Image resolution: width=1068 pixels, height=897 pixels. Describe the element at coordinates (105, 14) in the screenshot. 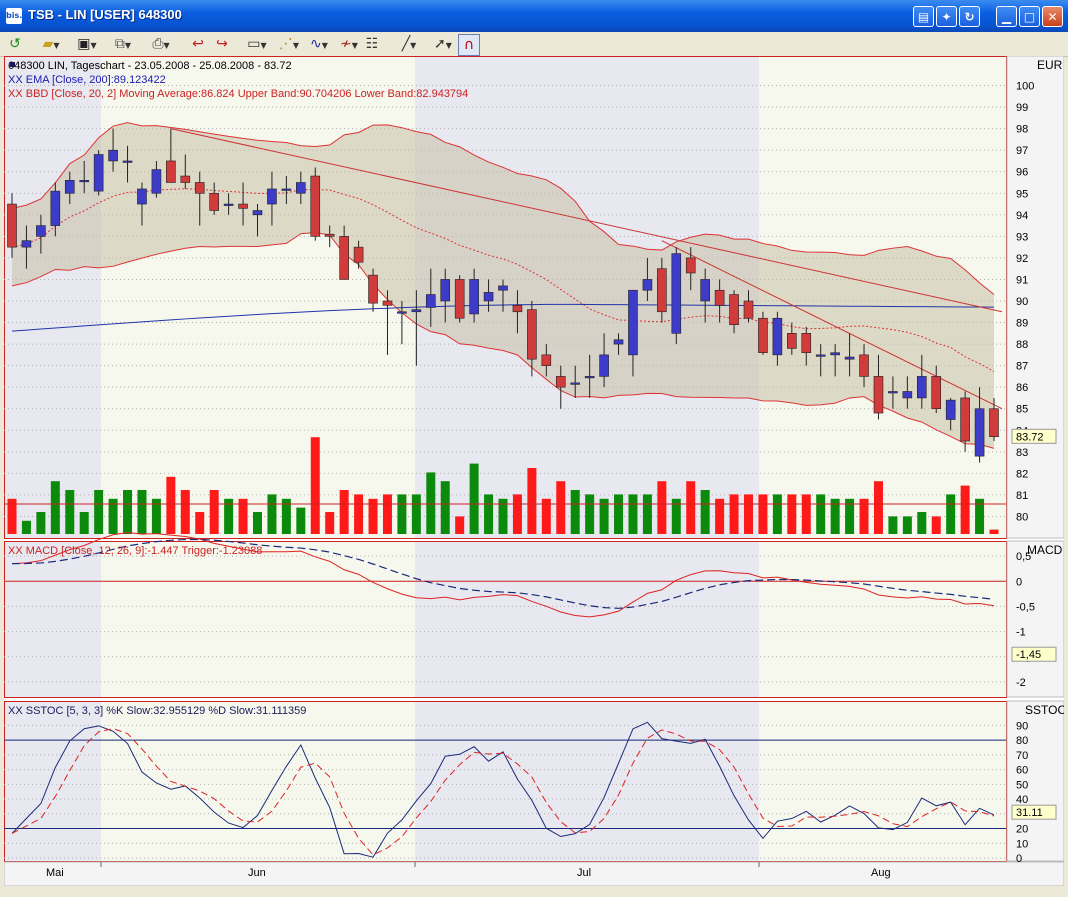

I see `window-title: TSB - LIN [USER] 648300` at that location.